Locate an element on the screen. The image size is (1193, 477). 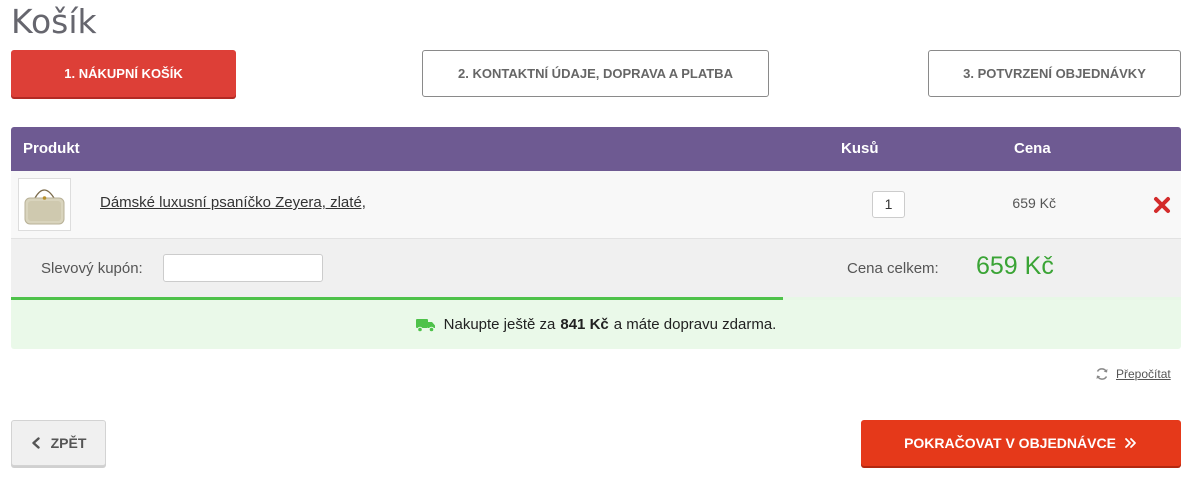
recalculate-label: Přepočítat is located at coordinates (1143, 374).